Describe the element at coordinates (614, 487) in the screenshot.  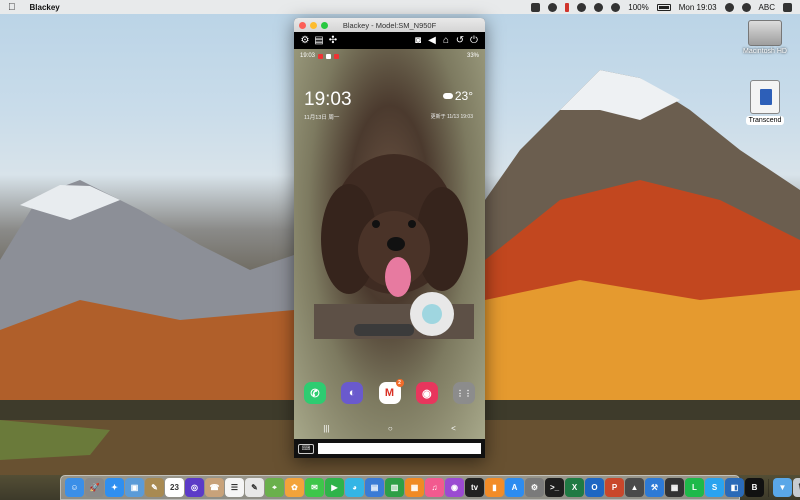
I see `dock-powerpoint-icon: P` at that location.